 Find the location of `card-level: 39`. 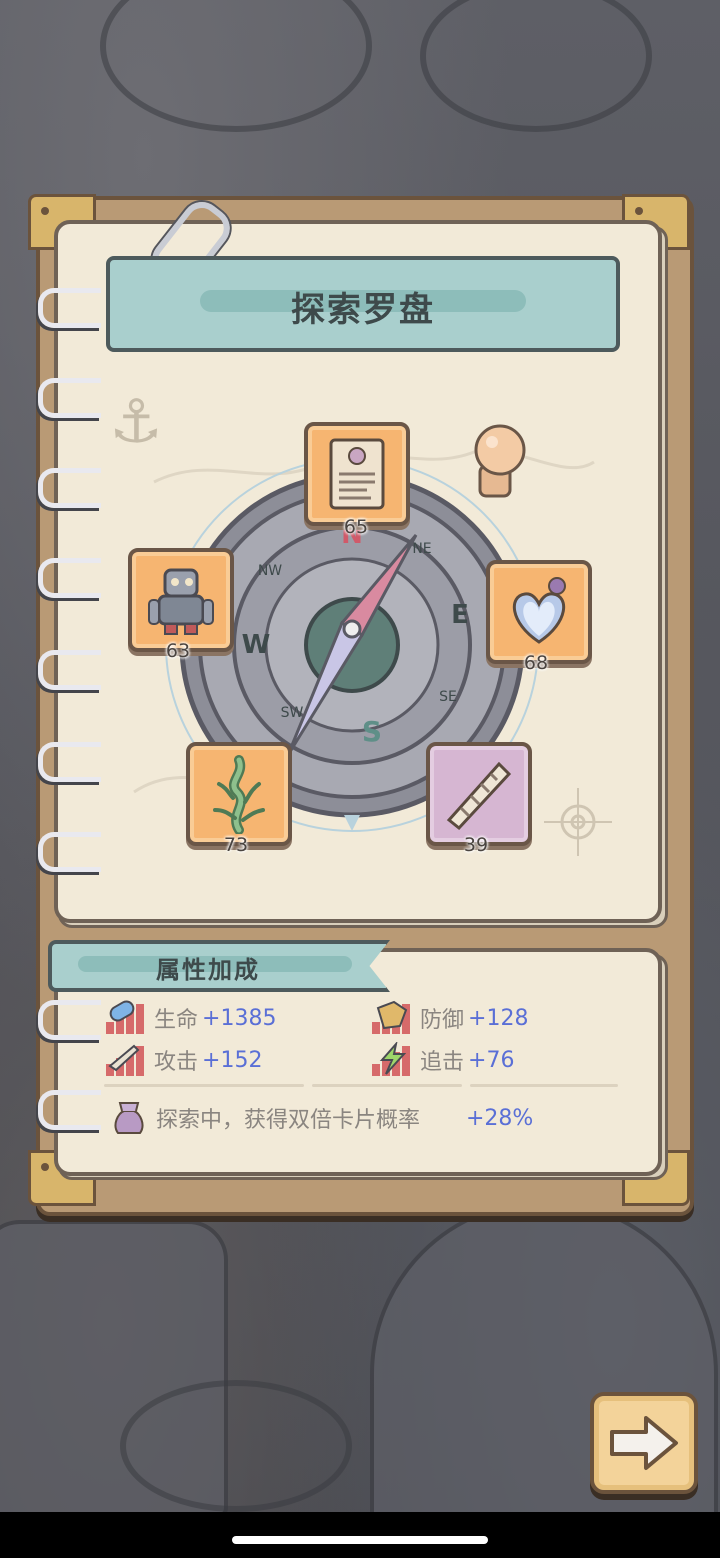

card-level: 39 is located at coordinates (476, 845).